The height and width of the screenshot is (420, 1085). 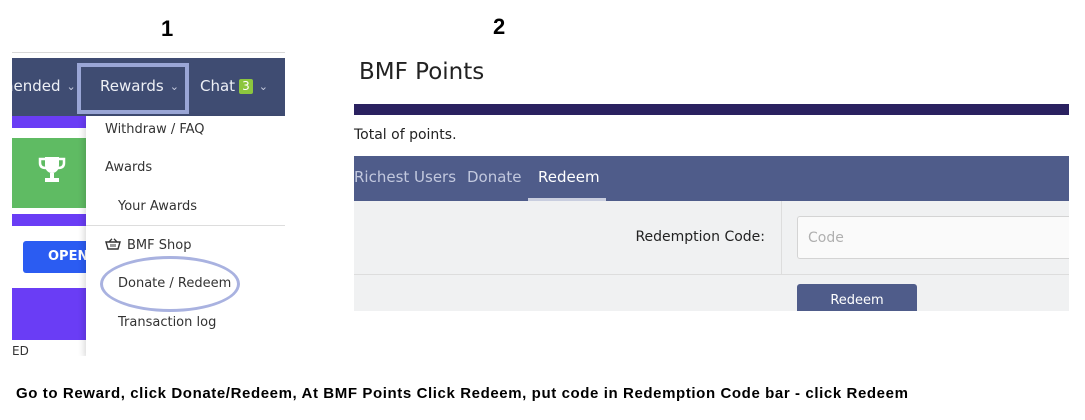 I want to click on chat-count-badge: 3, so click(x=246, y=86).